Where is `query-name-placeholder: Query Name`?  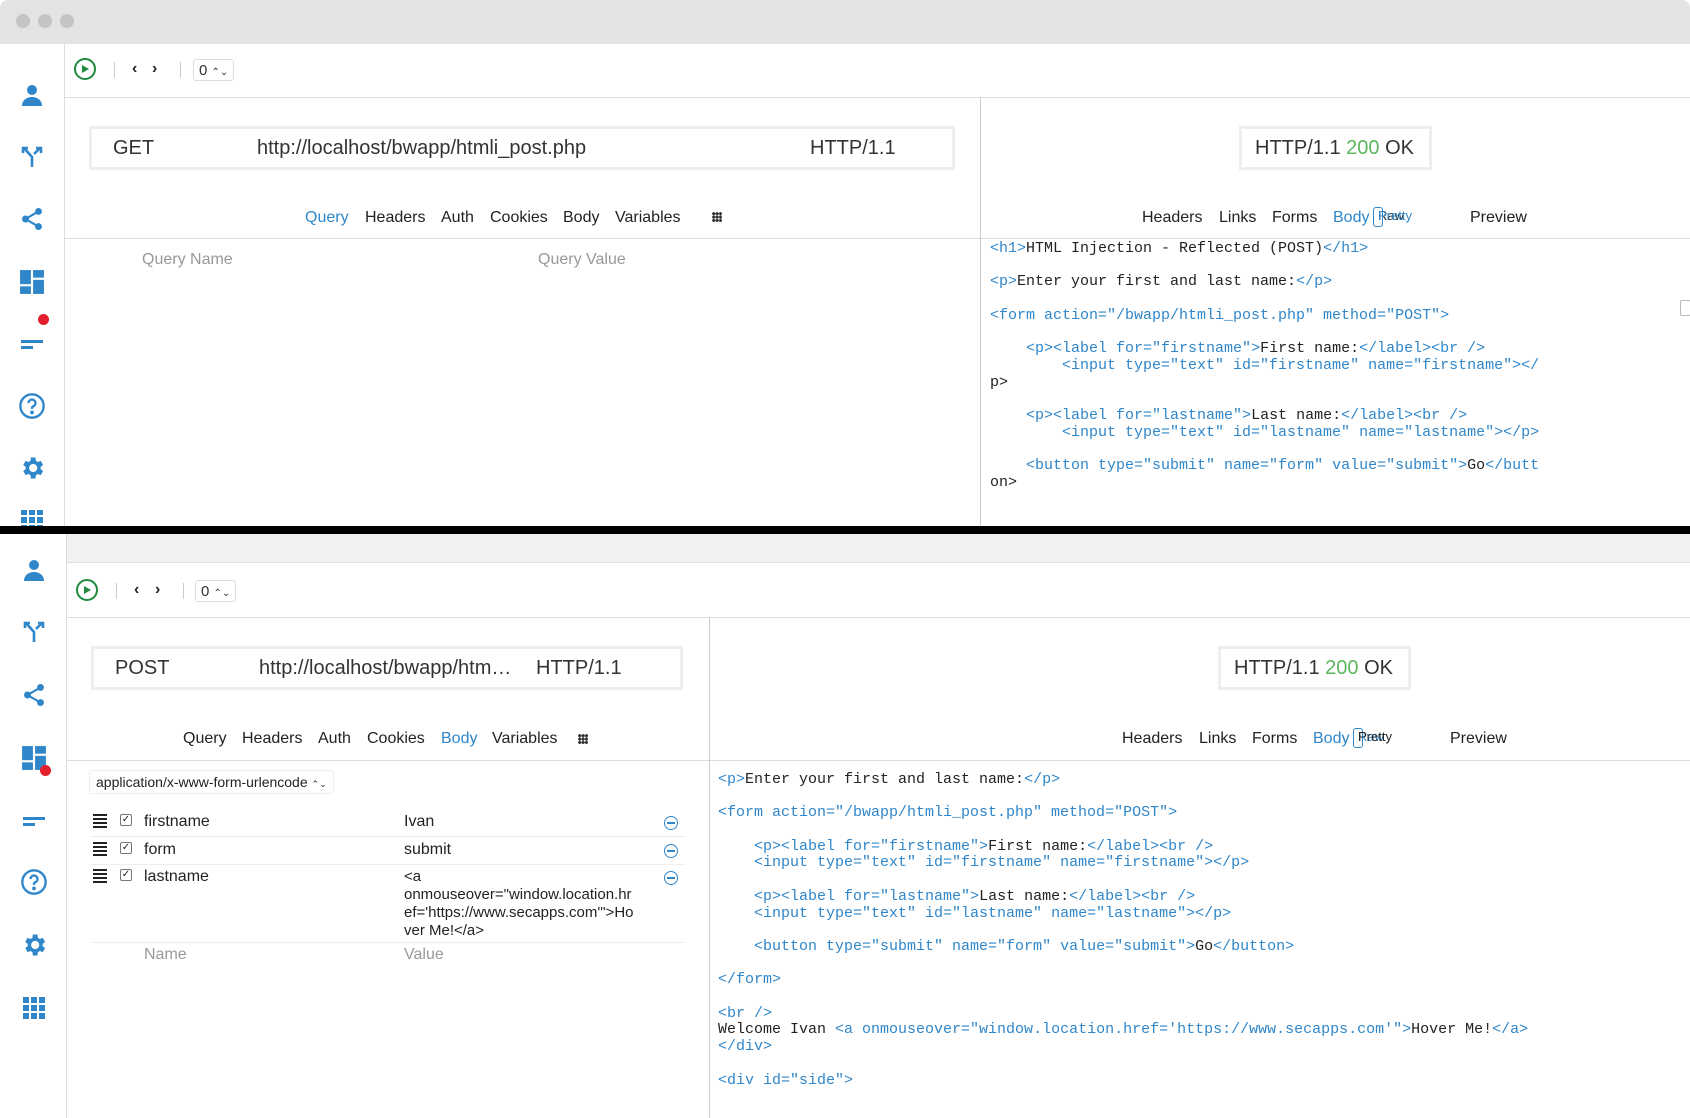 query-name-placeholder: Query Name is located at coordinates (187, 260).